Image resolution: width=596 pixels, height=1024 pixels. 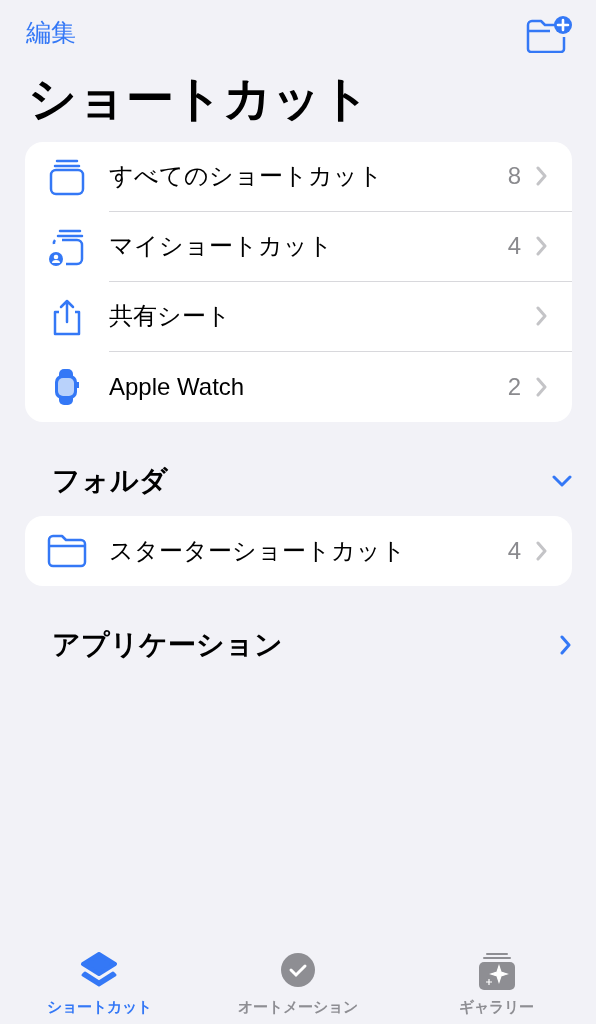 I want to click on list-row: スターターショートカット 4, so click(x=298, y=550).